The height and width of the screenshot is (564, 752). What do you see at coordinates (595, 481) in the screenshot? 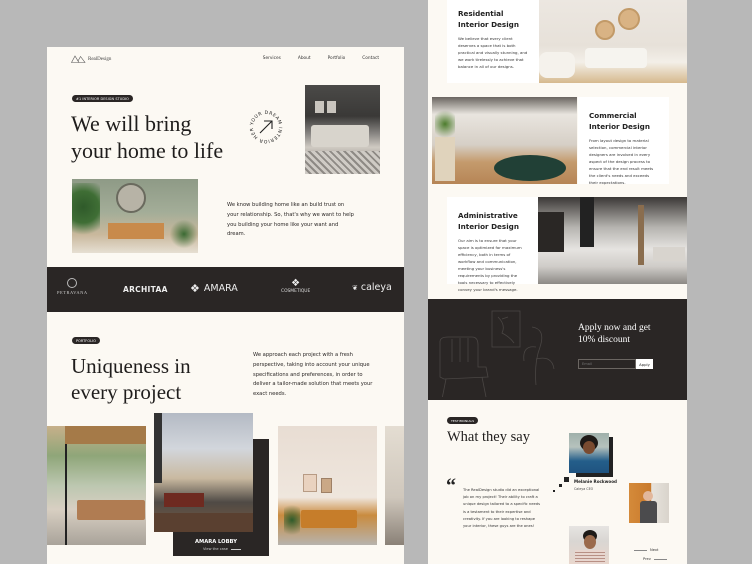
I see `testimonial-name: Melanie Rockwood` at bounding box center [595, 481].